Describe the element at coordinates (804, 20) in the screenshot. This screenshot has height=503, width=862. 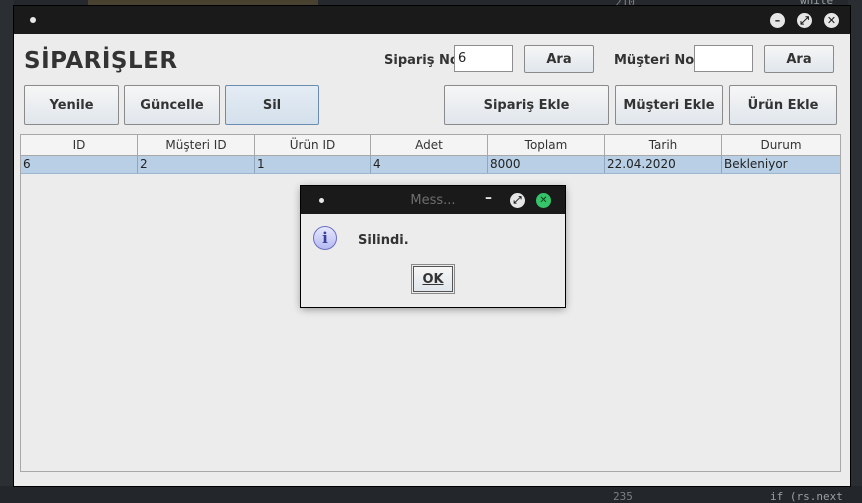
I see `maximize-button: ⤢` at that location.